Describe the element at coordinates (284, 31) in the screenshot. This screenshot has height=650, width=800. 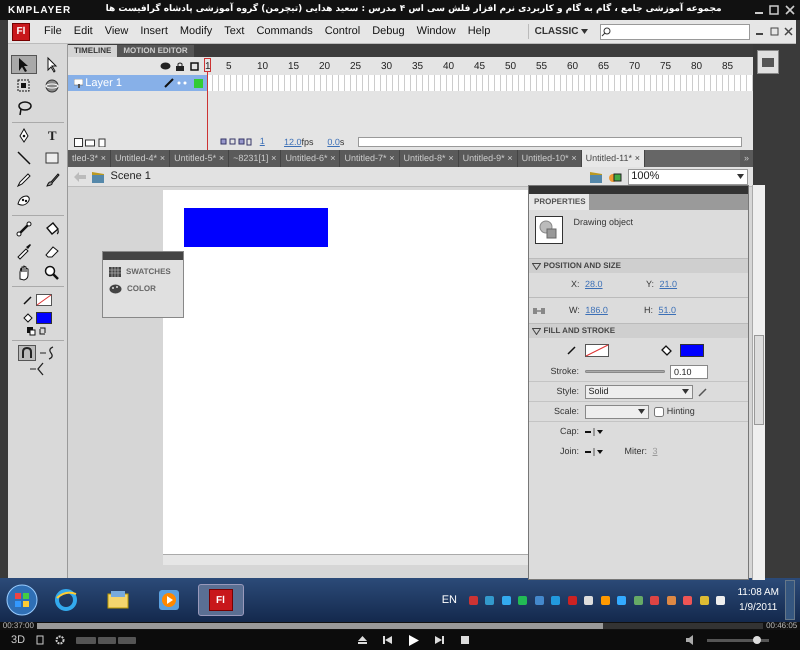
I see `menu-item: Commands` at that location.